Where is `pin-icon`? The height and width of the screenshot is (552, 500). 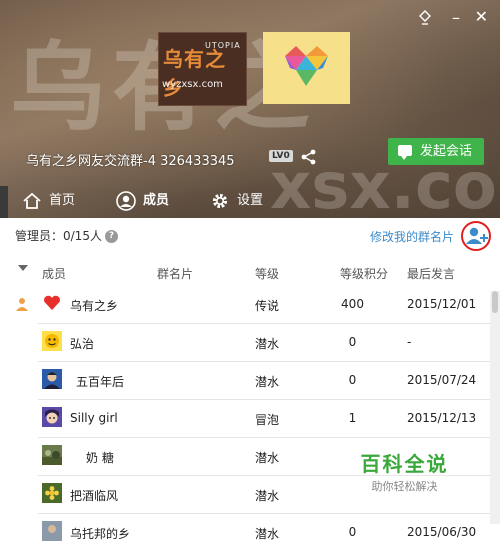 pin-icon is located at coordinates (425, 19).